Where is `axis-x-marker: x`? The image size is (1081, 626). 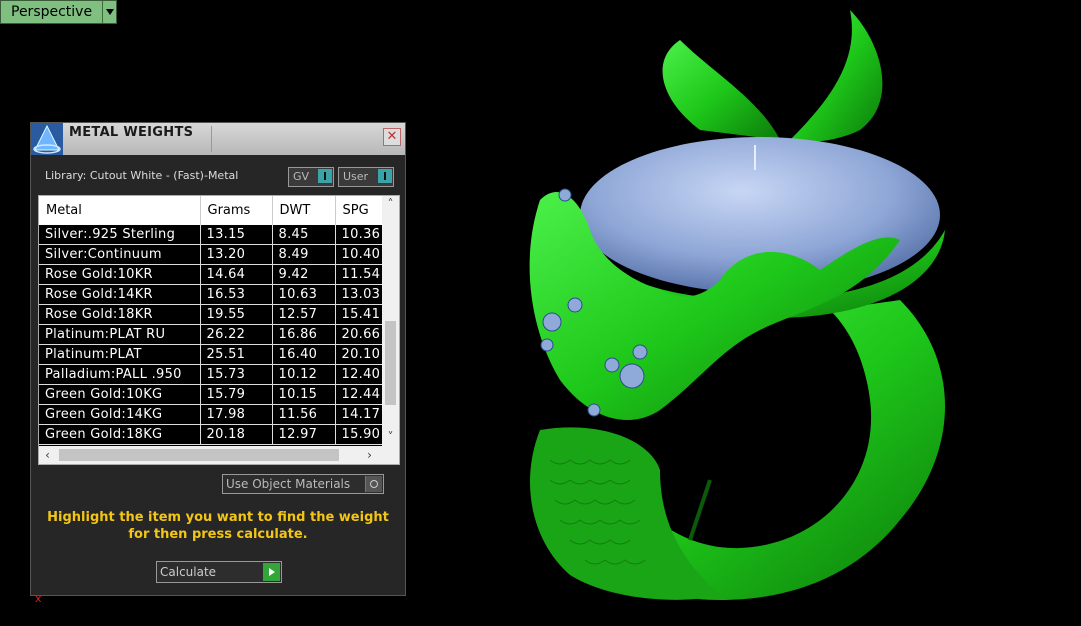
axis-x-marker: x is located at coordinates (38, 598).